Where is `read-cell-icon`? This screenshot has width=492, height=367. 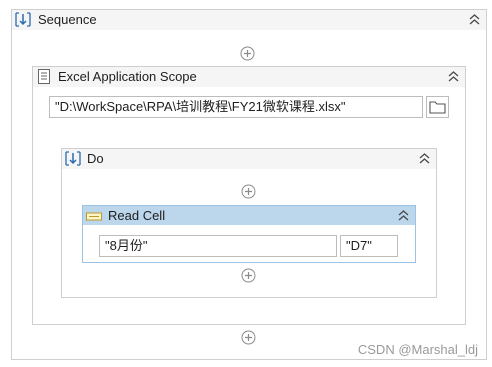
read-cell-icon is located at coordinates (94, 215).